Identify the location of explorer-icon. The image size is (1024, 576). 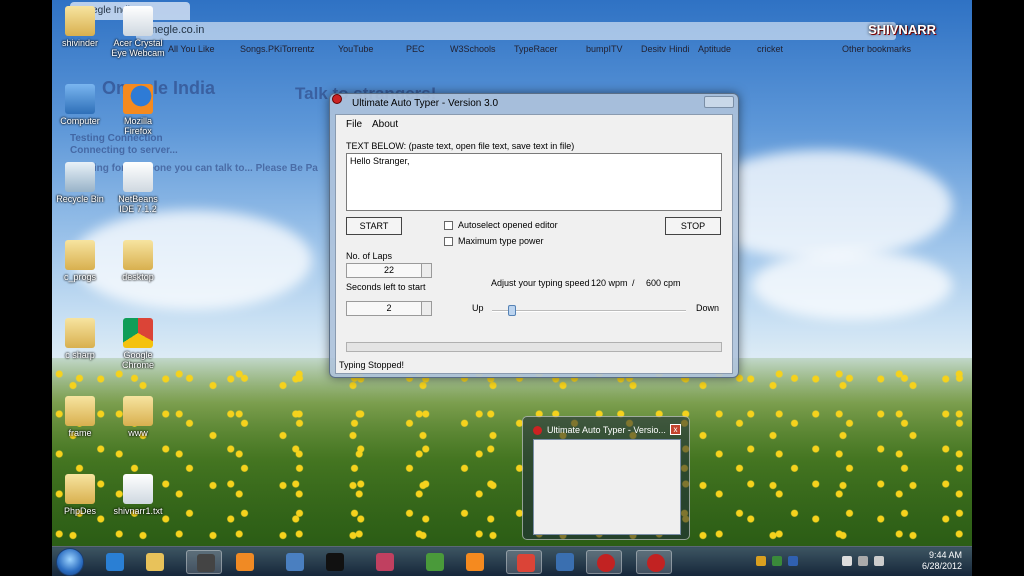
(155, 562).